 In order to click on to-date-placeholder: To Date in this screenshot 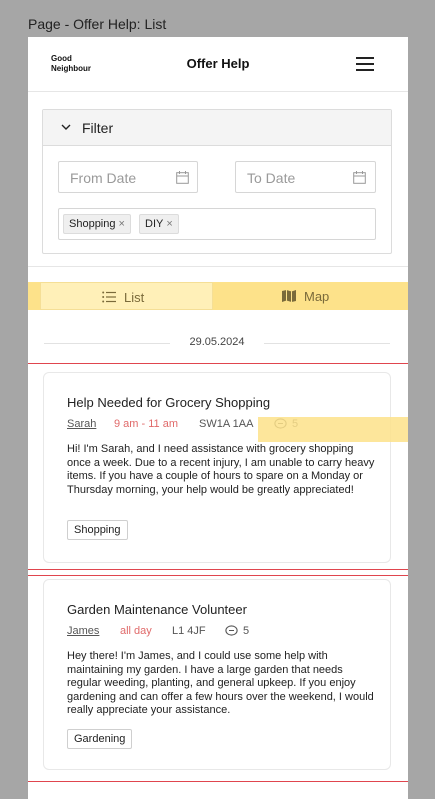, I will do `click(271, 178)`.